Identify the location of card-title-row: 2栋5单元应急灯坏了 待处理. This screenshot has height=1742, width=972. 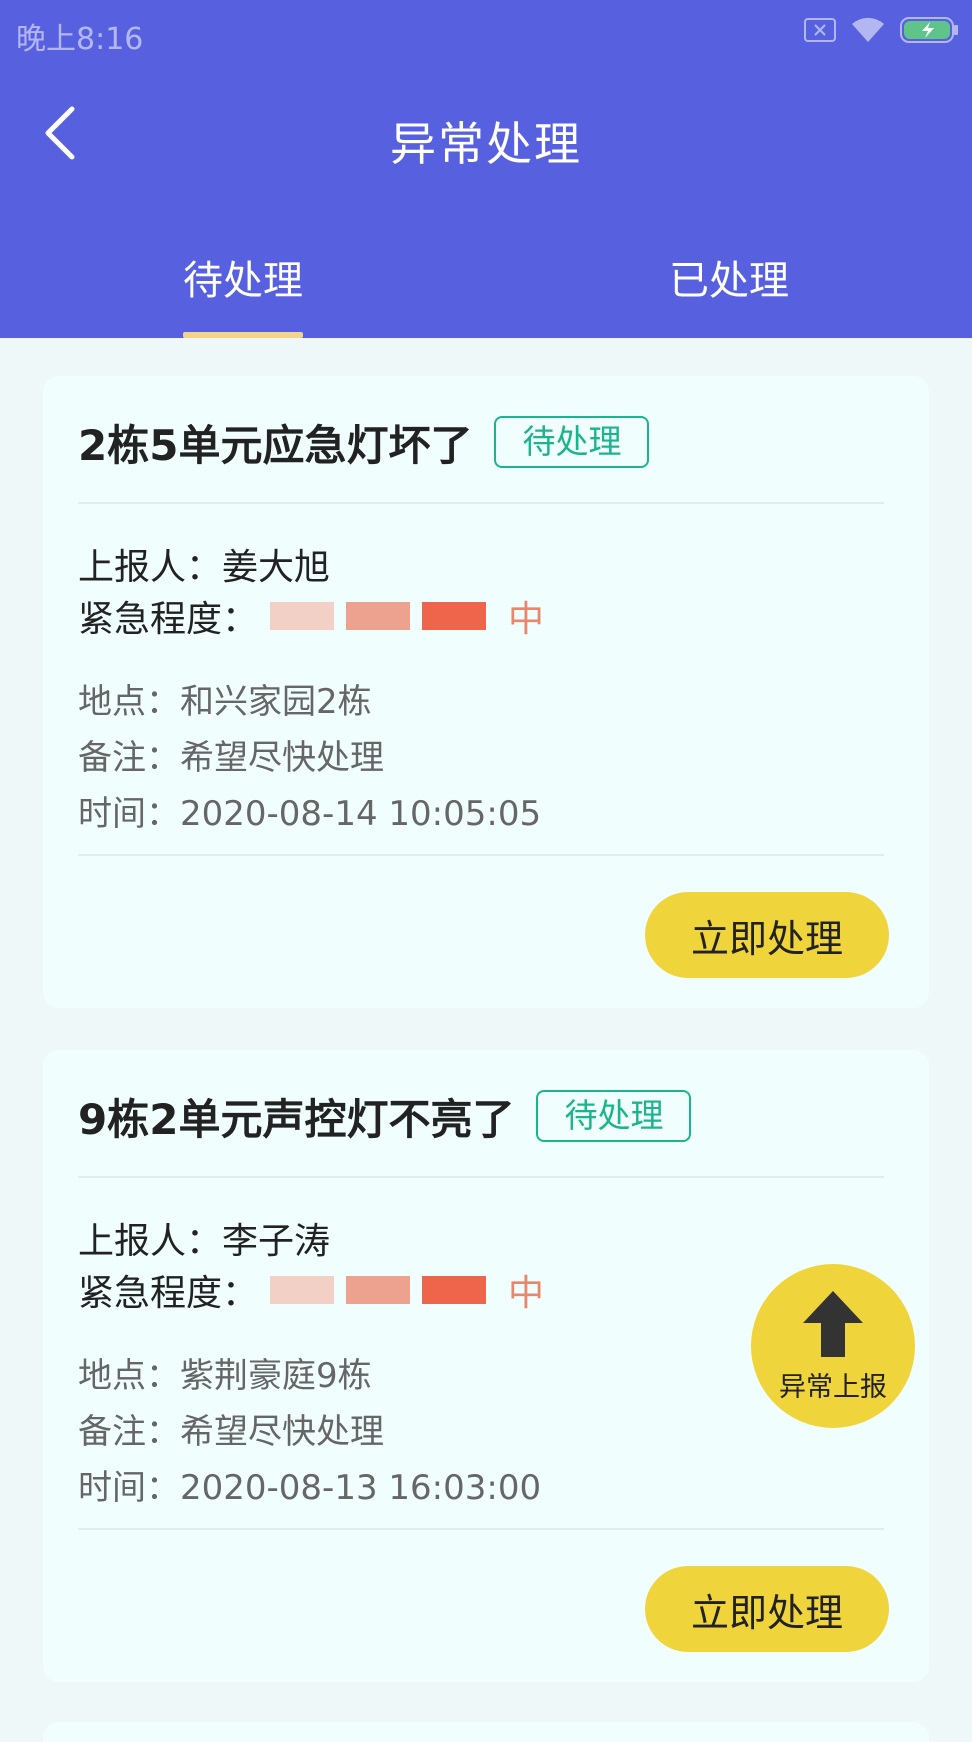
(364, 442).